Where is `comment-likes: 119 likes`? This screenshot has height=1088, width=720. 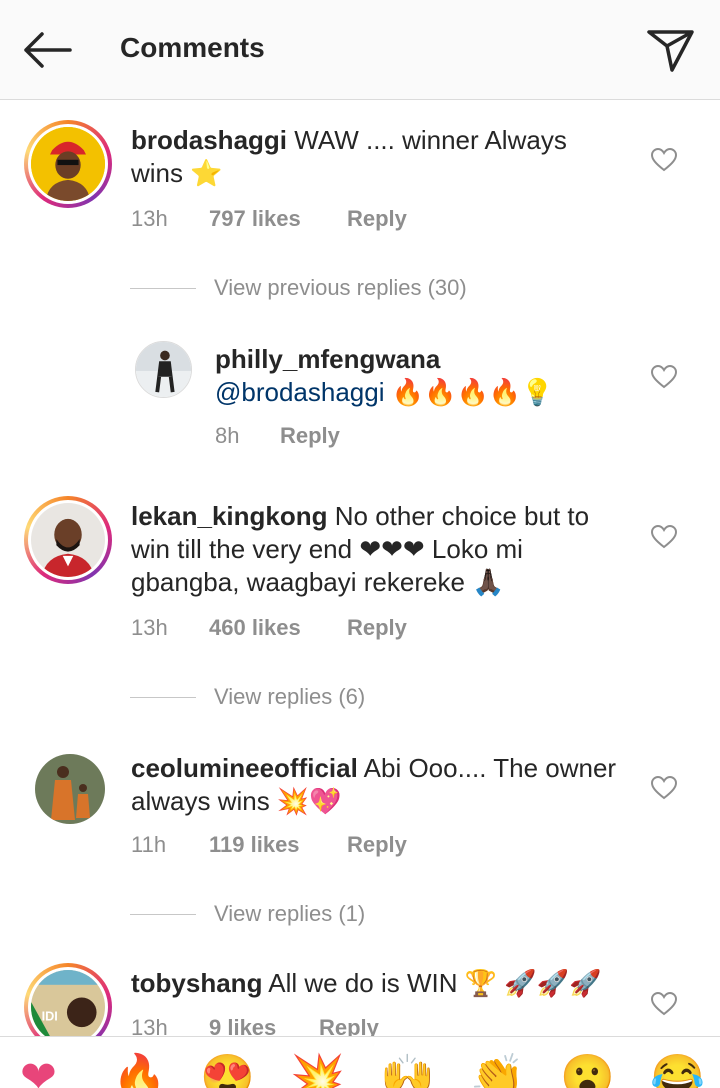 comment-likes: 119 likes is located at coordinates (254, 845).